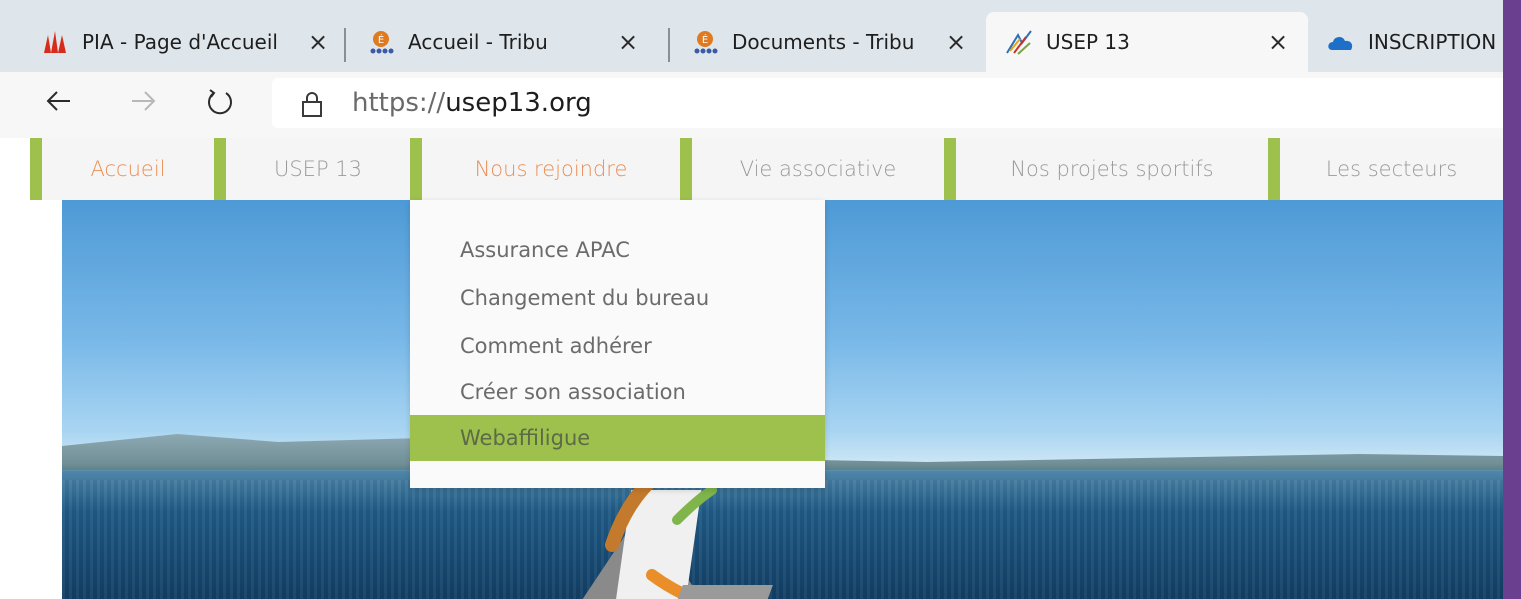  I want to click on tab-accueil-tribu: É Accueil - Tribu ×, so click(511, 42).